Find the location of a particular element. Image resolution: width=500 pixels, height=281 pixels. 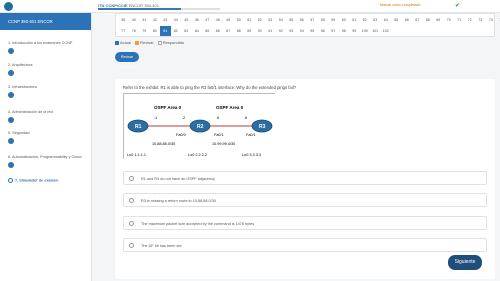

question-number-86: 86 is located at coordinates (218, 31).